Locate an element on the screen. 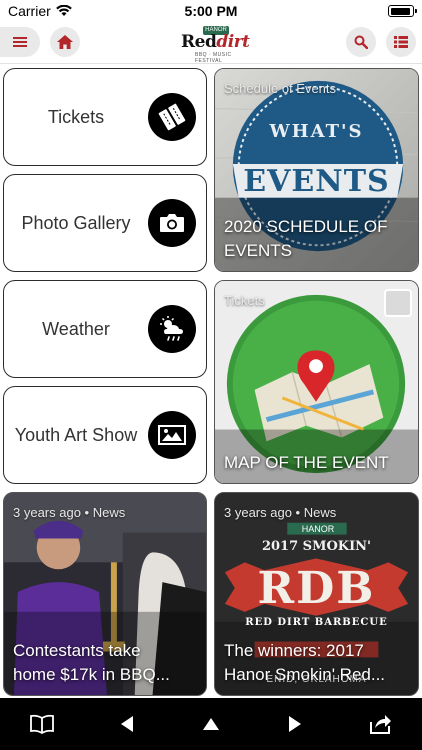 The width and height of the screenshot is (422, 750). tile-youth-art-show: Youth Art Show is located at coordinates (105, 435).